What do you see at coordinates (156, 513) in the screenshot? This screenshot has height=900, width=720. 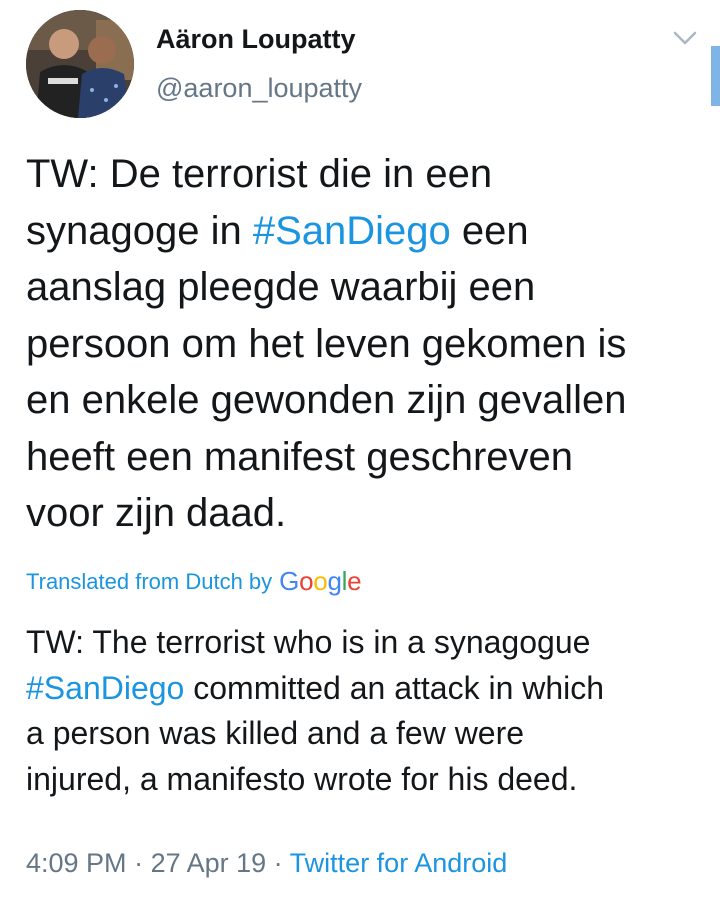 I see `tweet-line: voor zijn daad.` at bounding box center [156, 513].